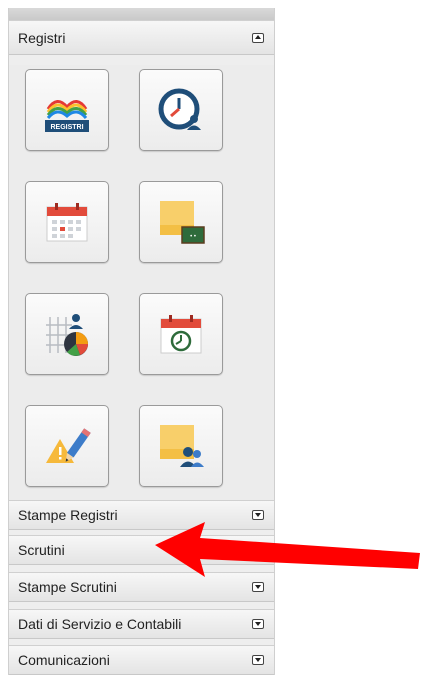 The width and height of the screenshot is (425, 675). What do you see at coordinates (64, 660) in the screenshot?
I see `section-comunicazioni-label: Comunicazioni` at bounding box center [64, 660].